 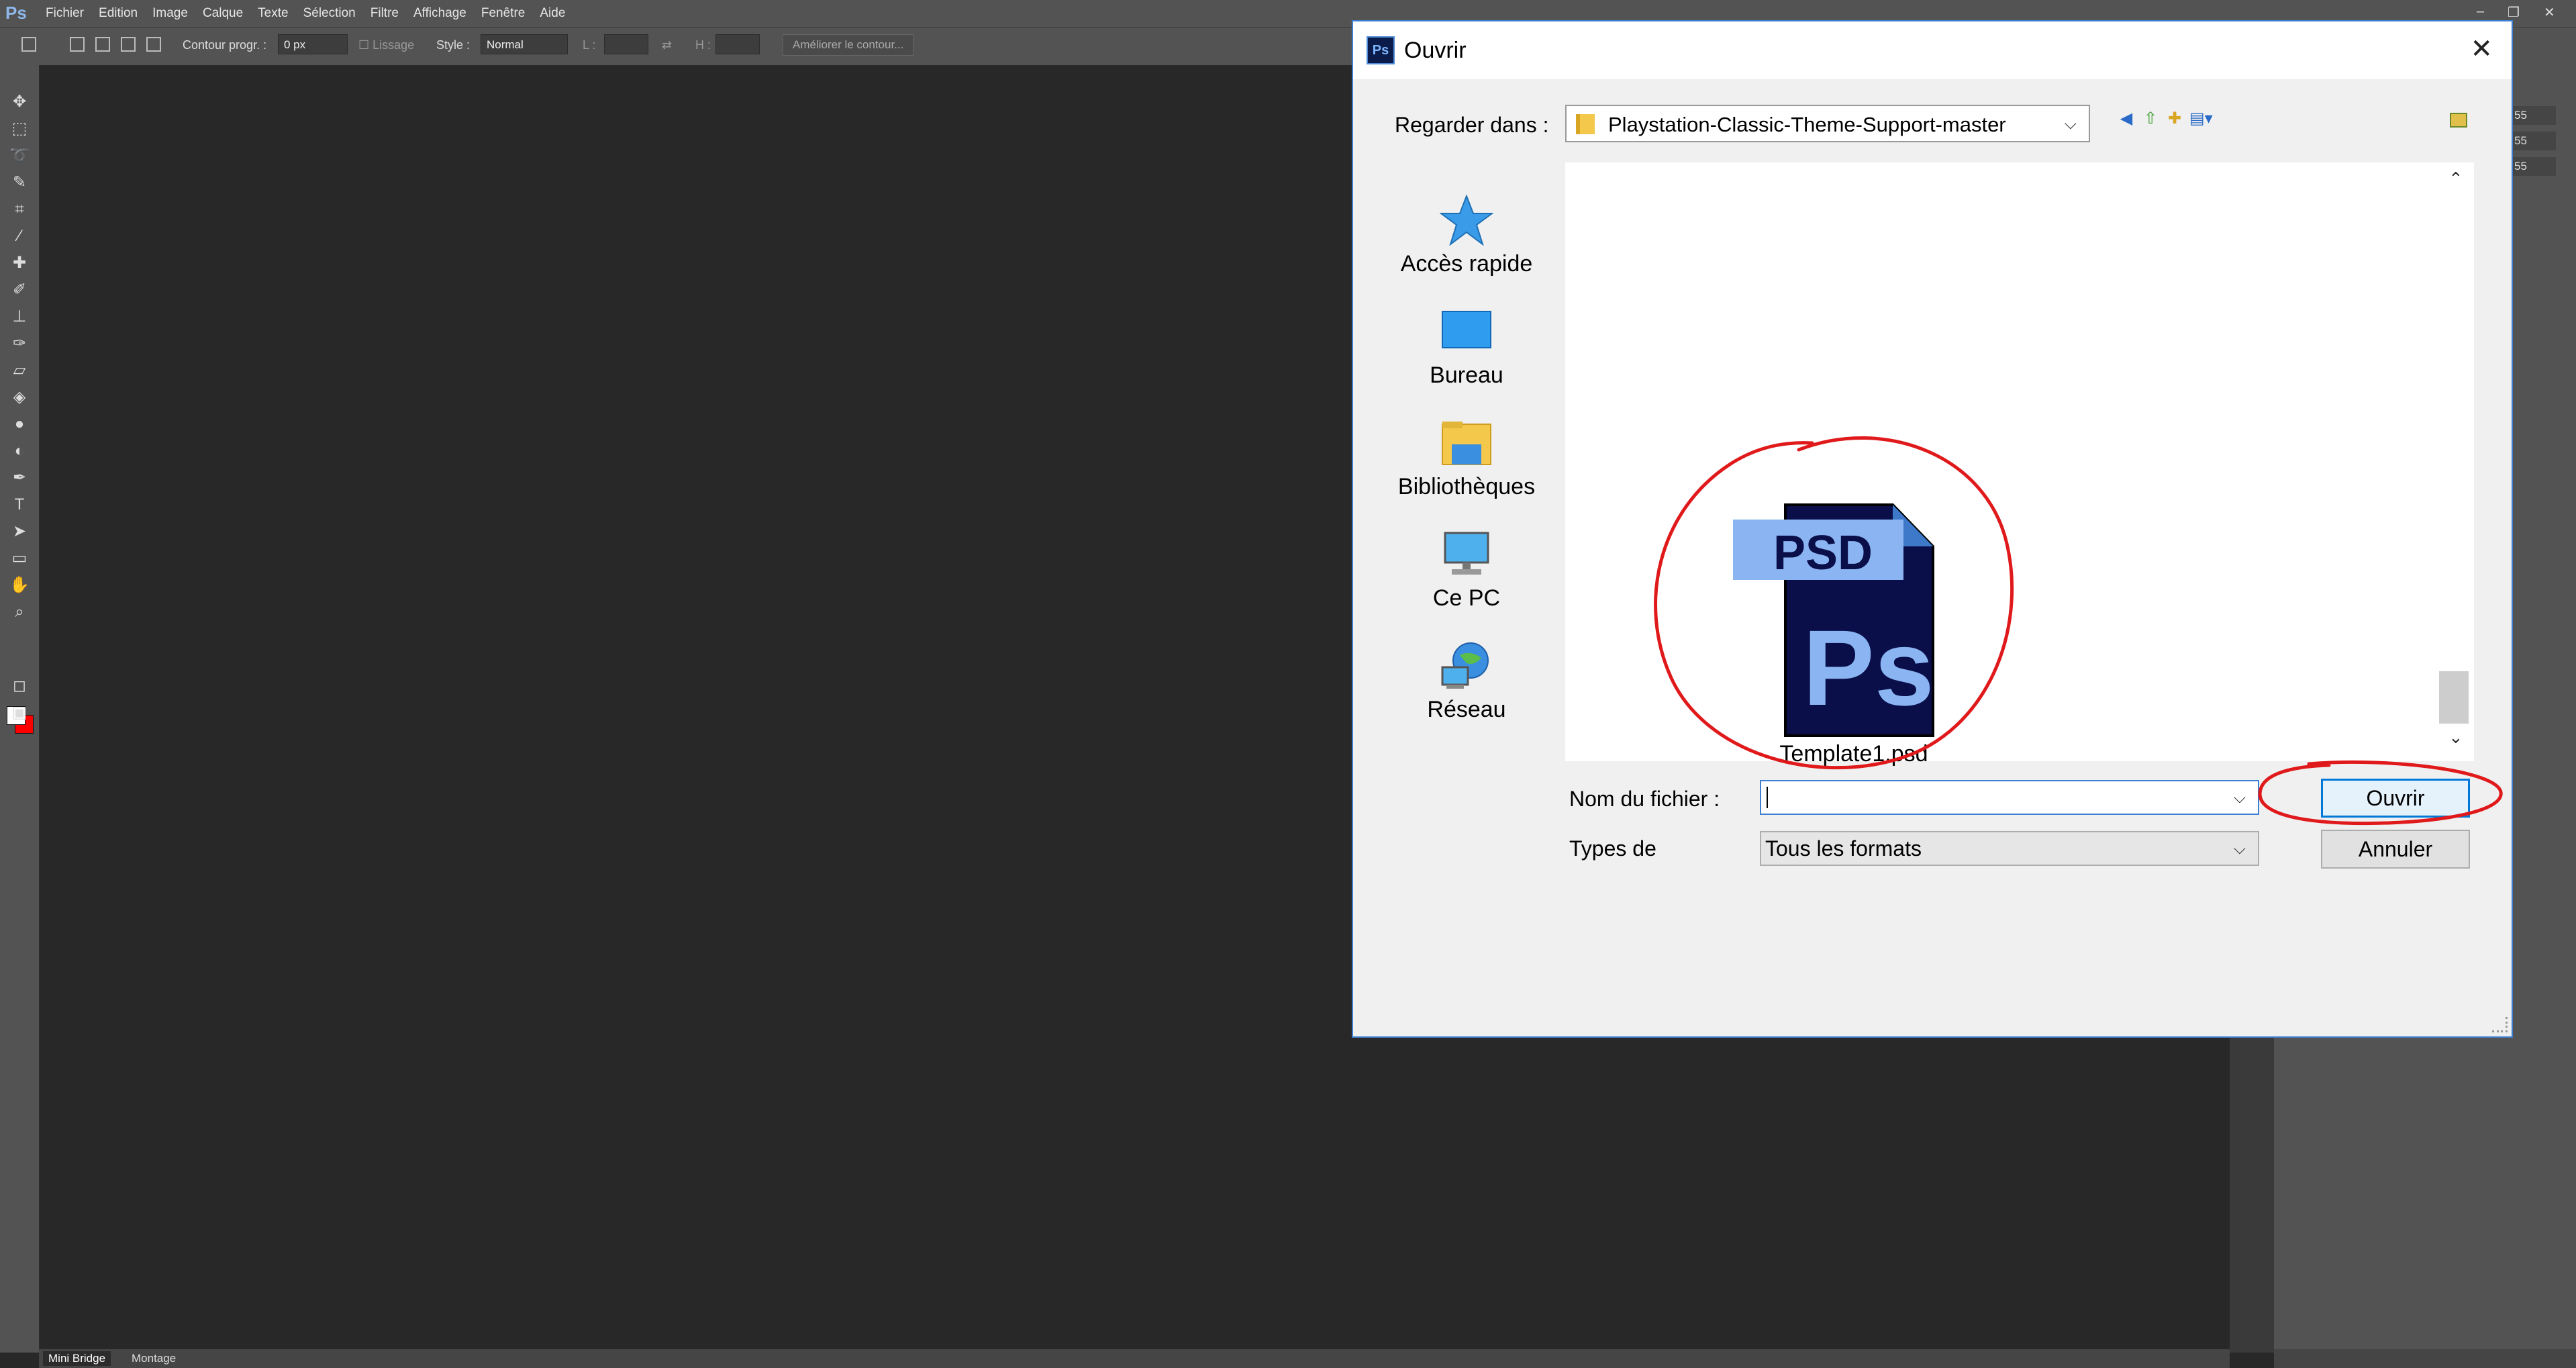 I want to click on place-label: Ce PC, so click(x=1466, y=598).